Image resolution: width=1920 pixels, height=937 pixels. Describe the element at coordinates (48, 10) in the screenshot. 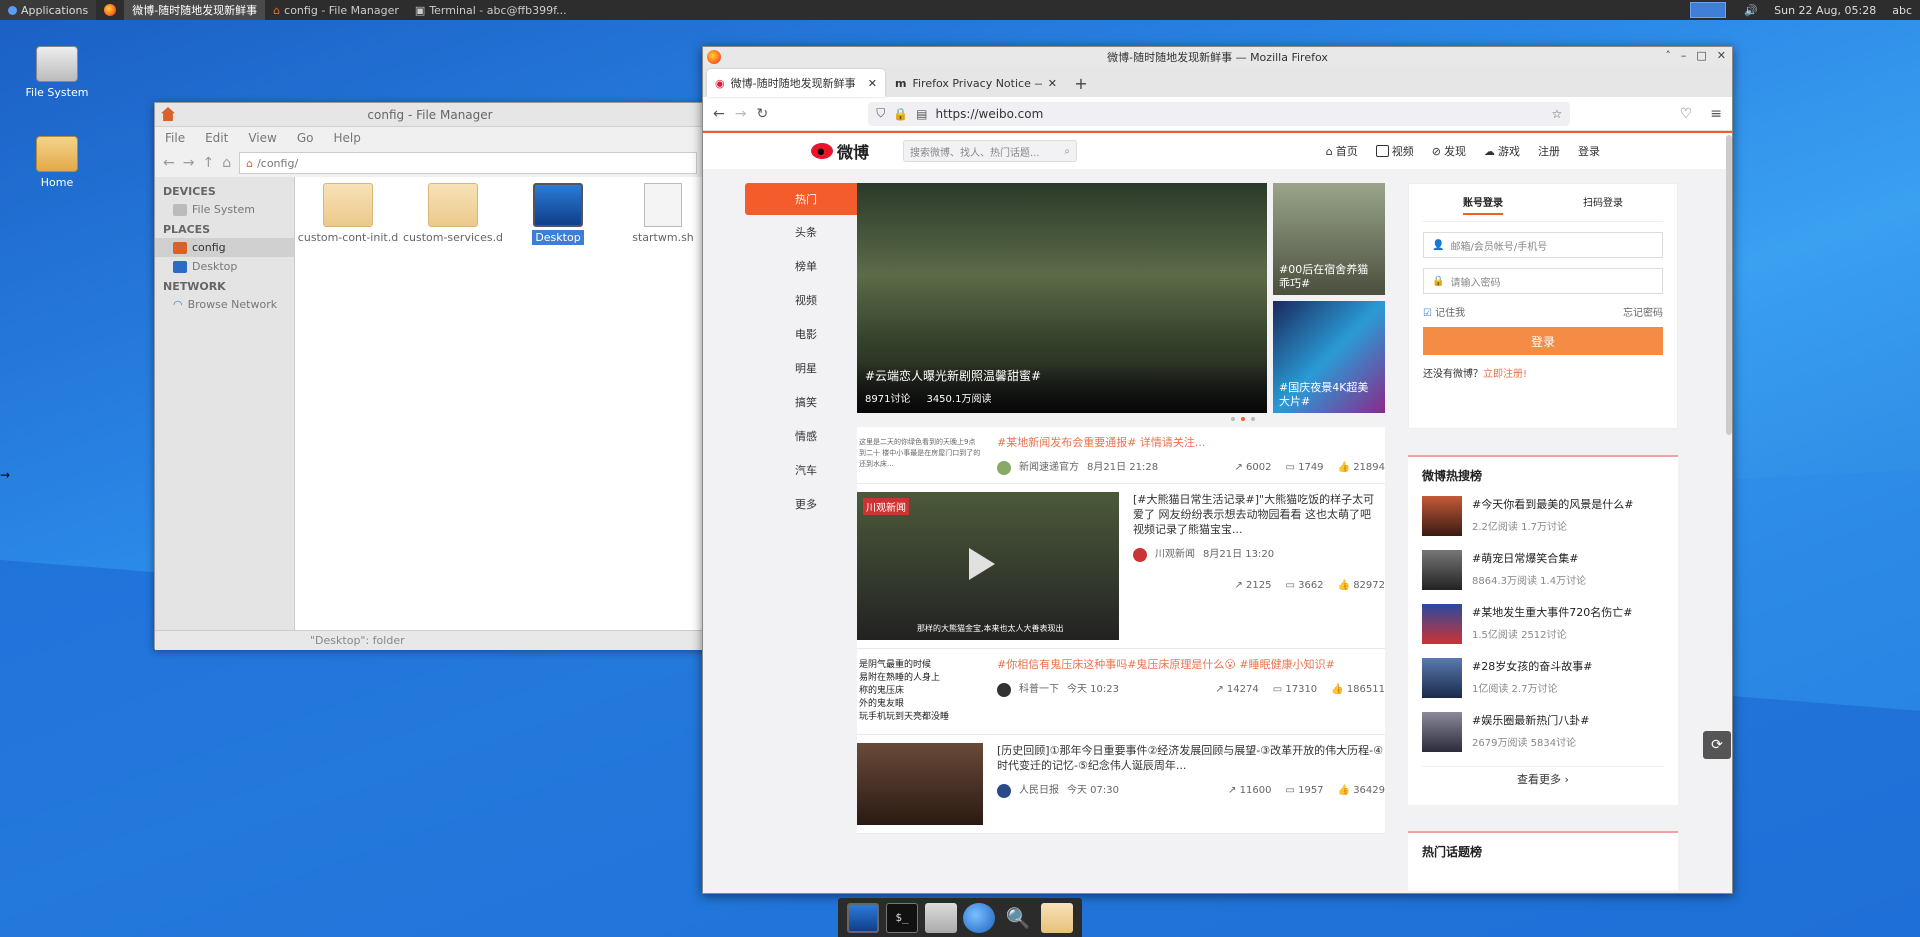

I see `applications-menu: Applications` at that location.